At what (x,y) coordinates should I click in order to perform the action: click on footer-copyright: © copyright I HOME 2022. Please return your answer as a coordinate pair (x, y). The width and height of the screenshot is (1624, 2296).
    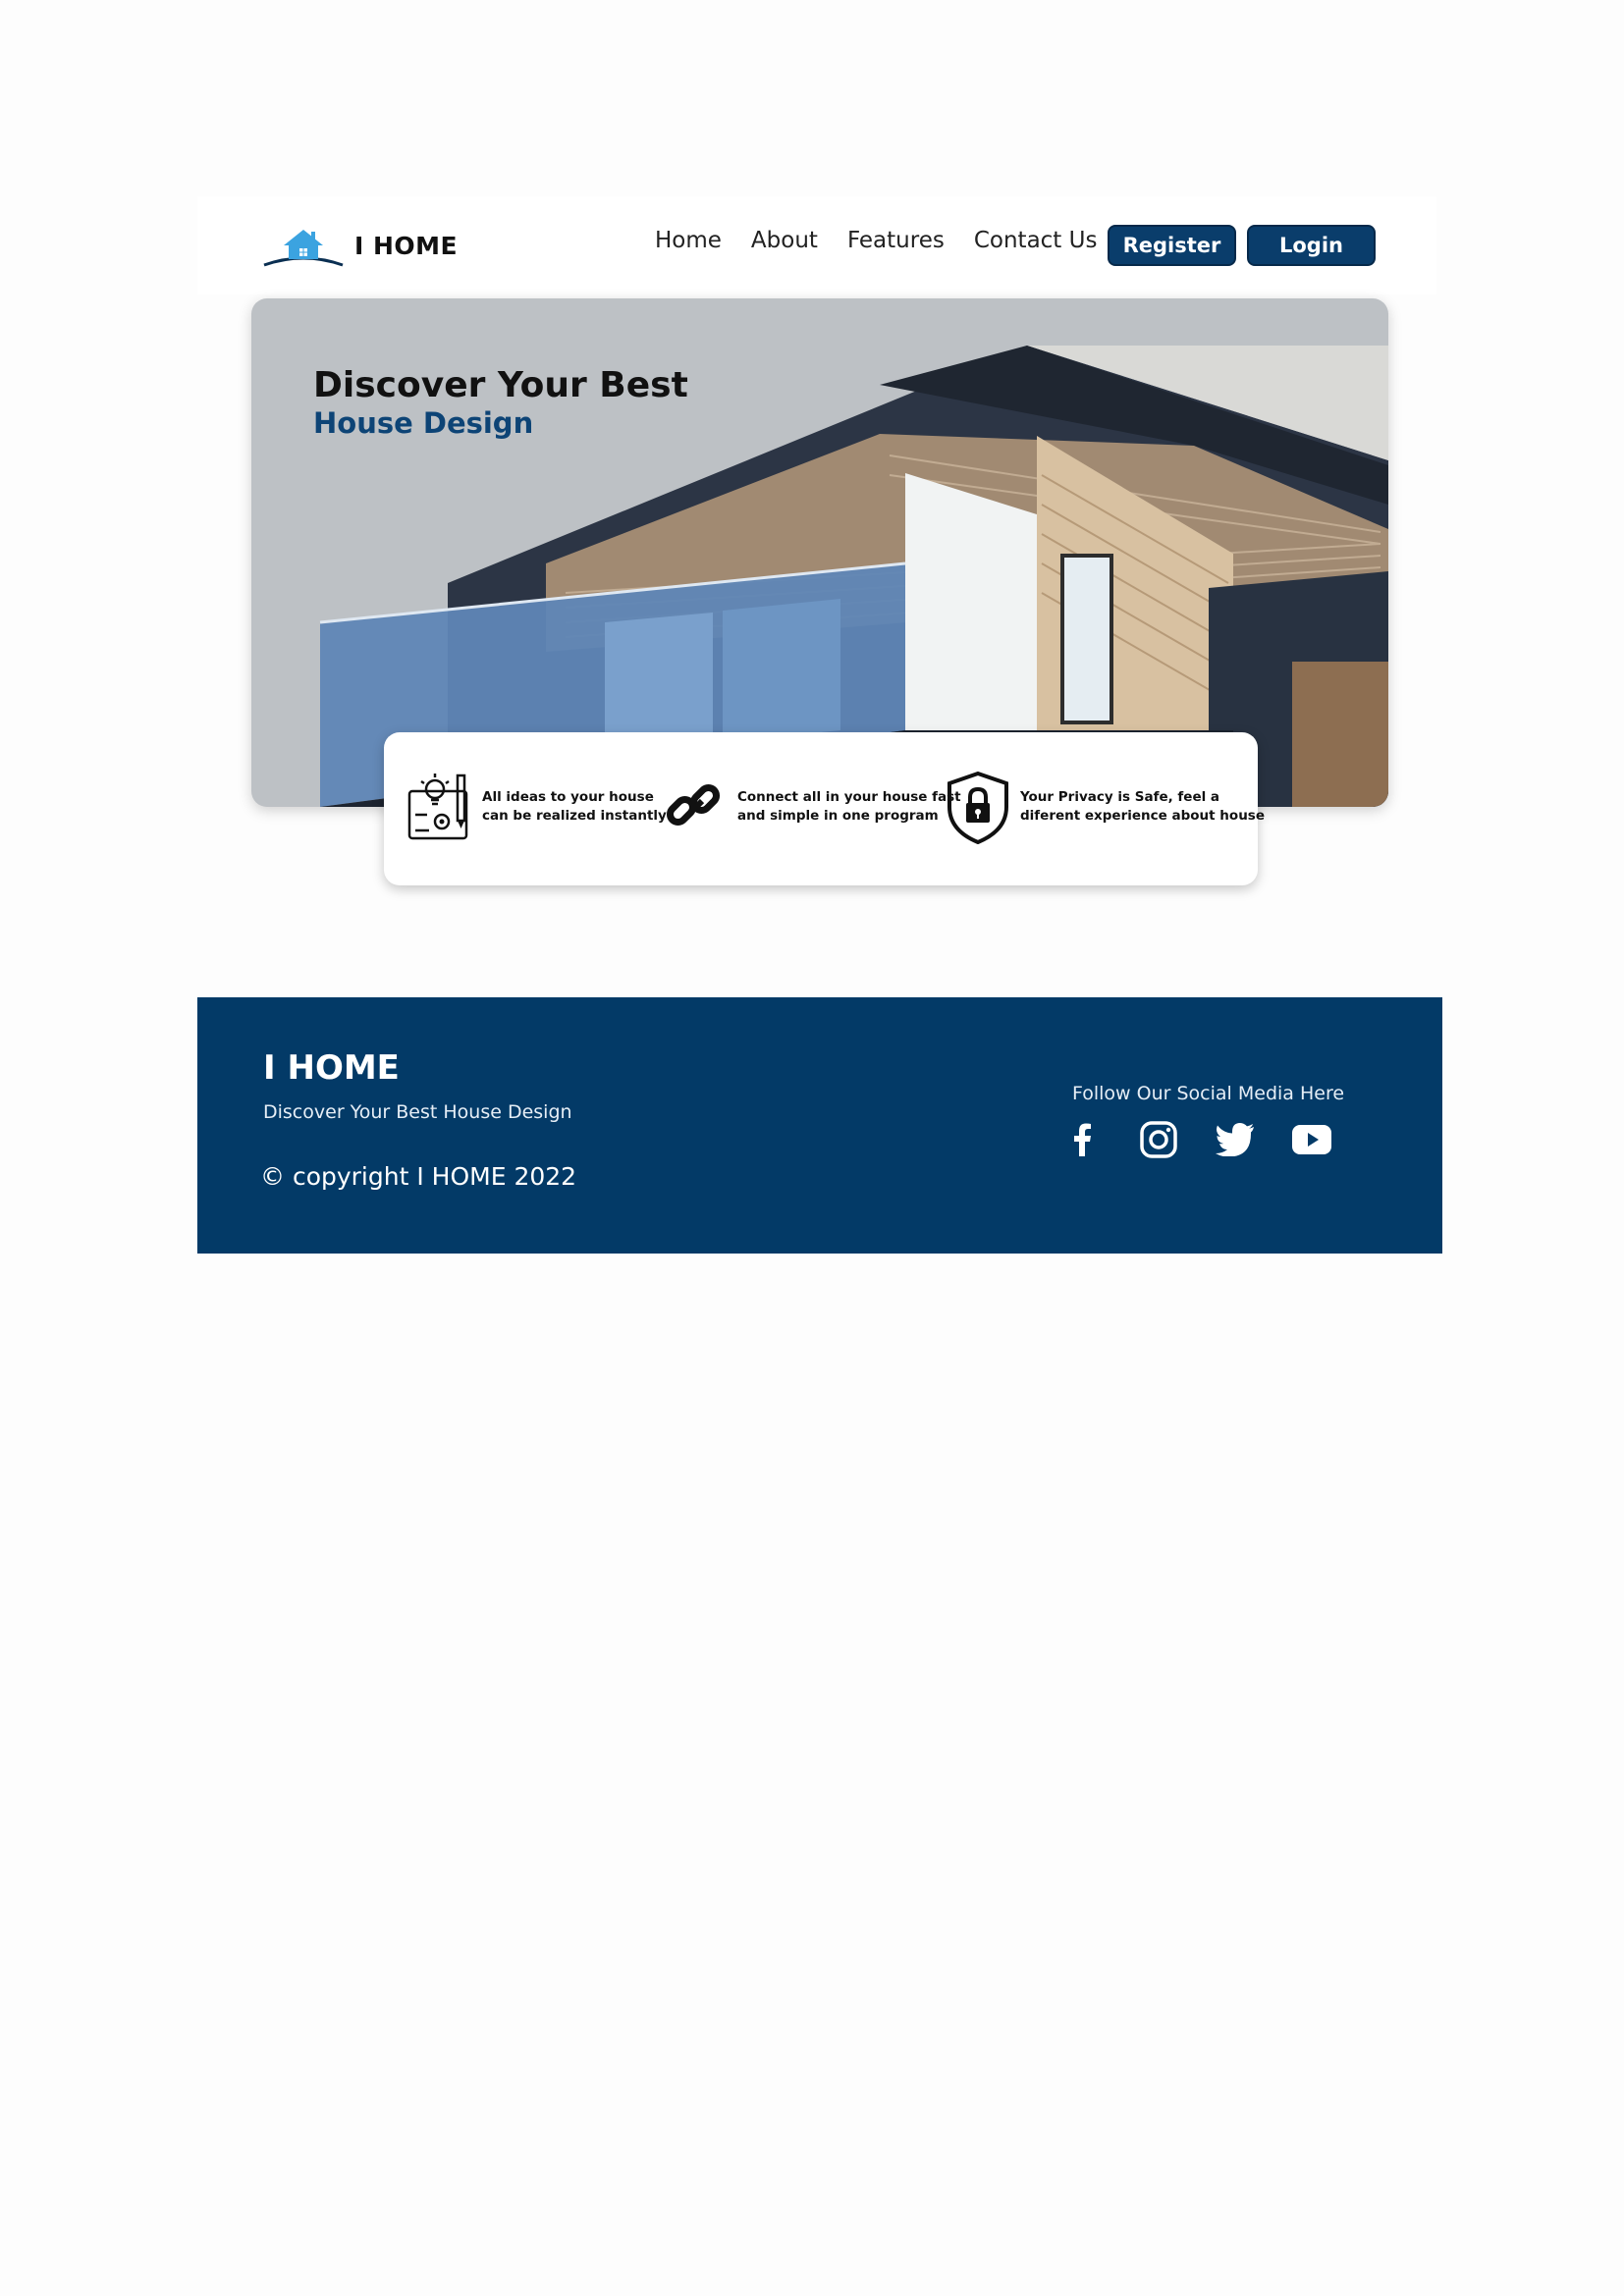
    Looking at the image, I should click on (418, 1176).